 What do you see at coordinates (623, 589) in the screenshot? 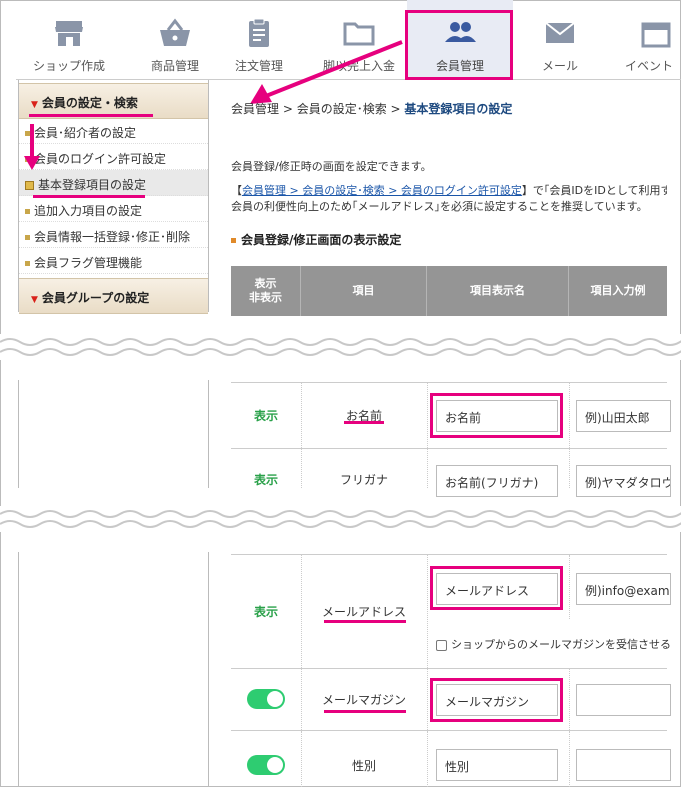
I see `example-input: 例)info@example` at bounding box center [623, 589].